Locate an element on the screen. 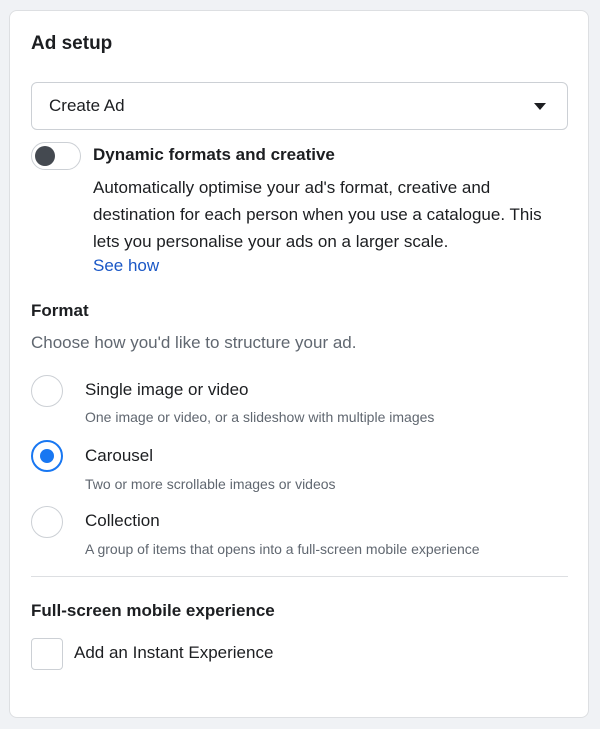 The image size is (600, 729). format-title: Format is located at coordinates (60, 310).